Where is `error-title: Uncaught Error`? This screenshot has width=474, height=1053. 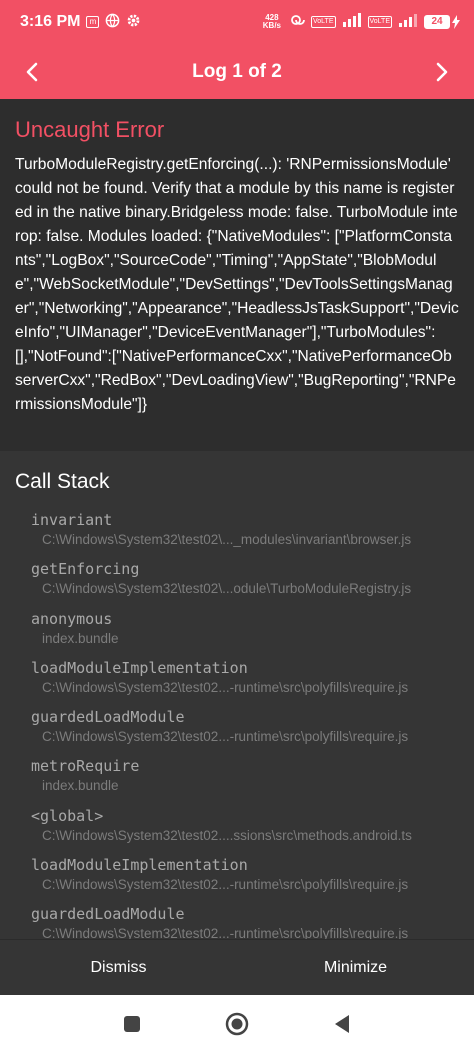
error-title: Uncaught Error is located at coordinates (90, 129).